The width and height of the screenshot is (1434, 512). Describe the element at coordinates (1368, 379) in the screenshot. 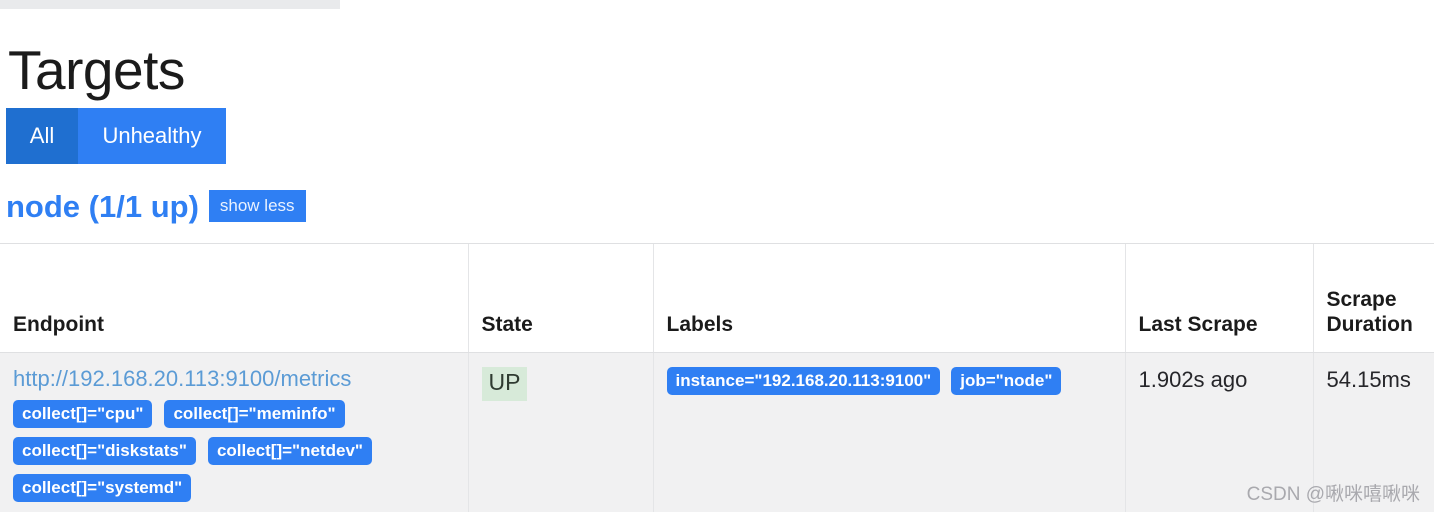

I see `scrape-duration-value: 54.15ms` at that location.